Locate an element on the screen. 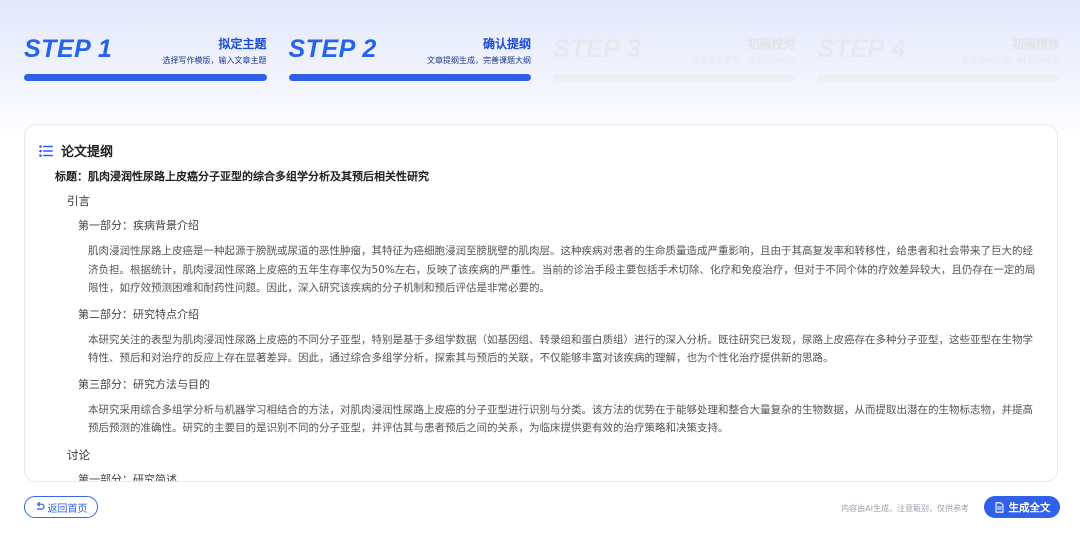  discussion-part-1-label: 第一部分：研究简述 is located at coordinates (127, 477).